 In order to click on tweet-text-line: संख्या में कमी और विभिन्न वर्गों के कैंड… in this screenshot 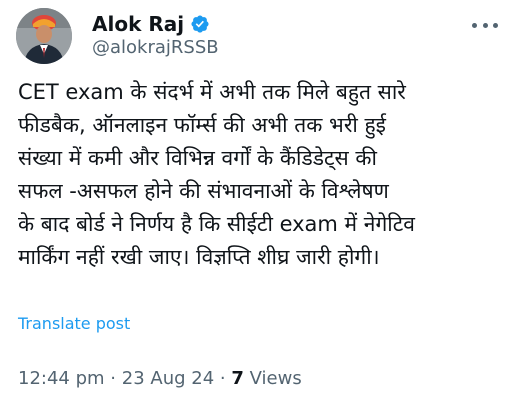, I will do `click(197, 158)`.